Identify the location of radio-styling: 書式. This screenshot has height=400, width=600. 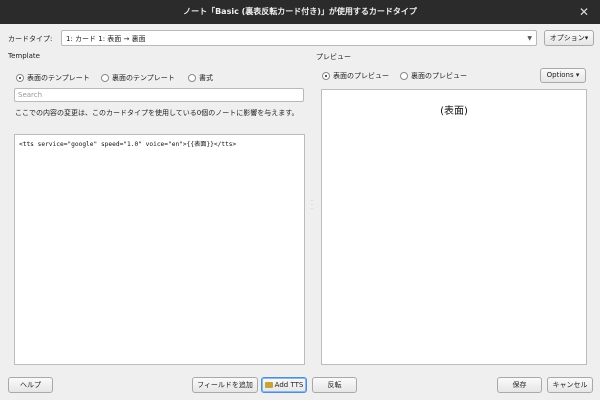
(200, 78).